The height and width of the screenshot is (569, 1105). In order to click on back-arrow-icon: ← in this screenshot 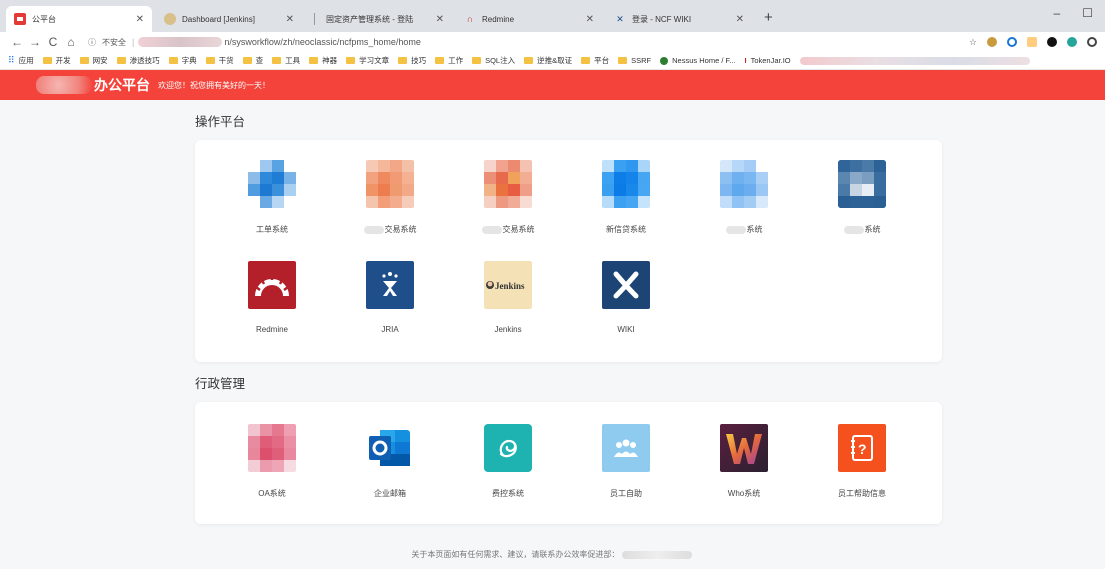, I will do `click(17, 42)`.